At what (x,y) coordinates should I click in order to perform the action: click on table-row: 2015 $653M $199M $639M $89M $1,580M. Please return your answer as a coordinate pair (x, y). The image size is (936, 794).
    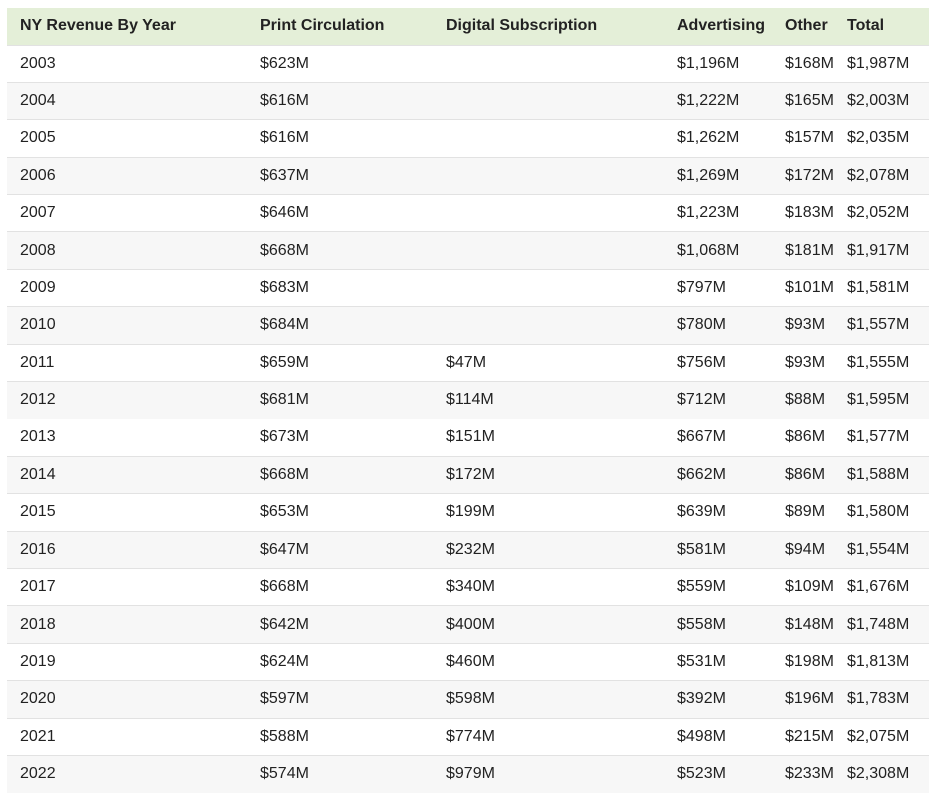
    Looking at the image, I should click on (468, 512).